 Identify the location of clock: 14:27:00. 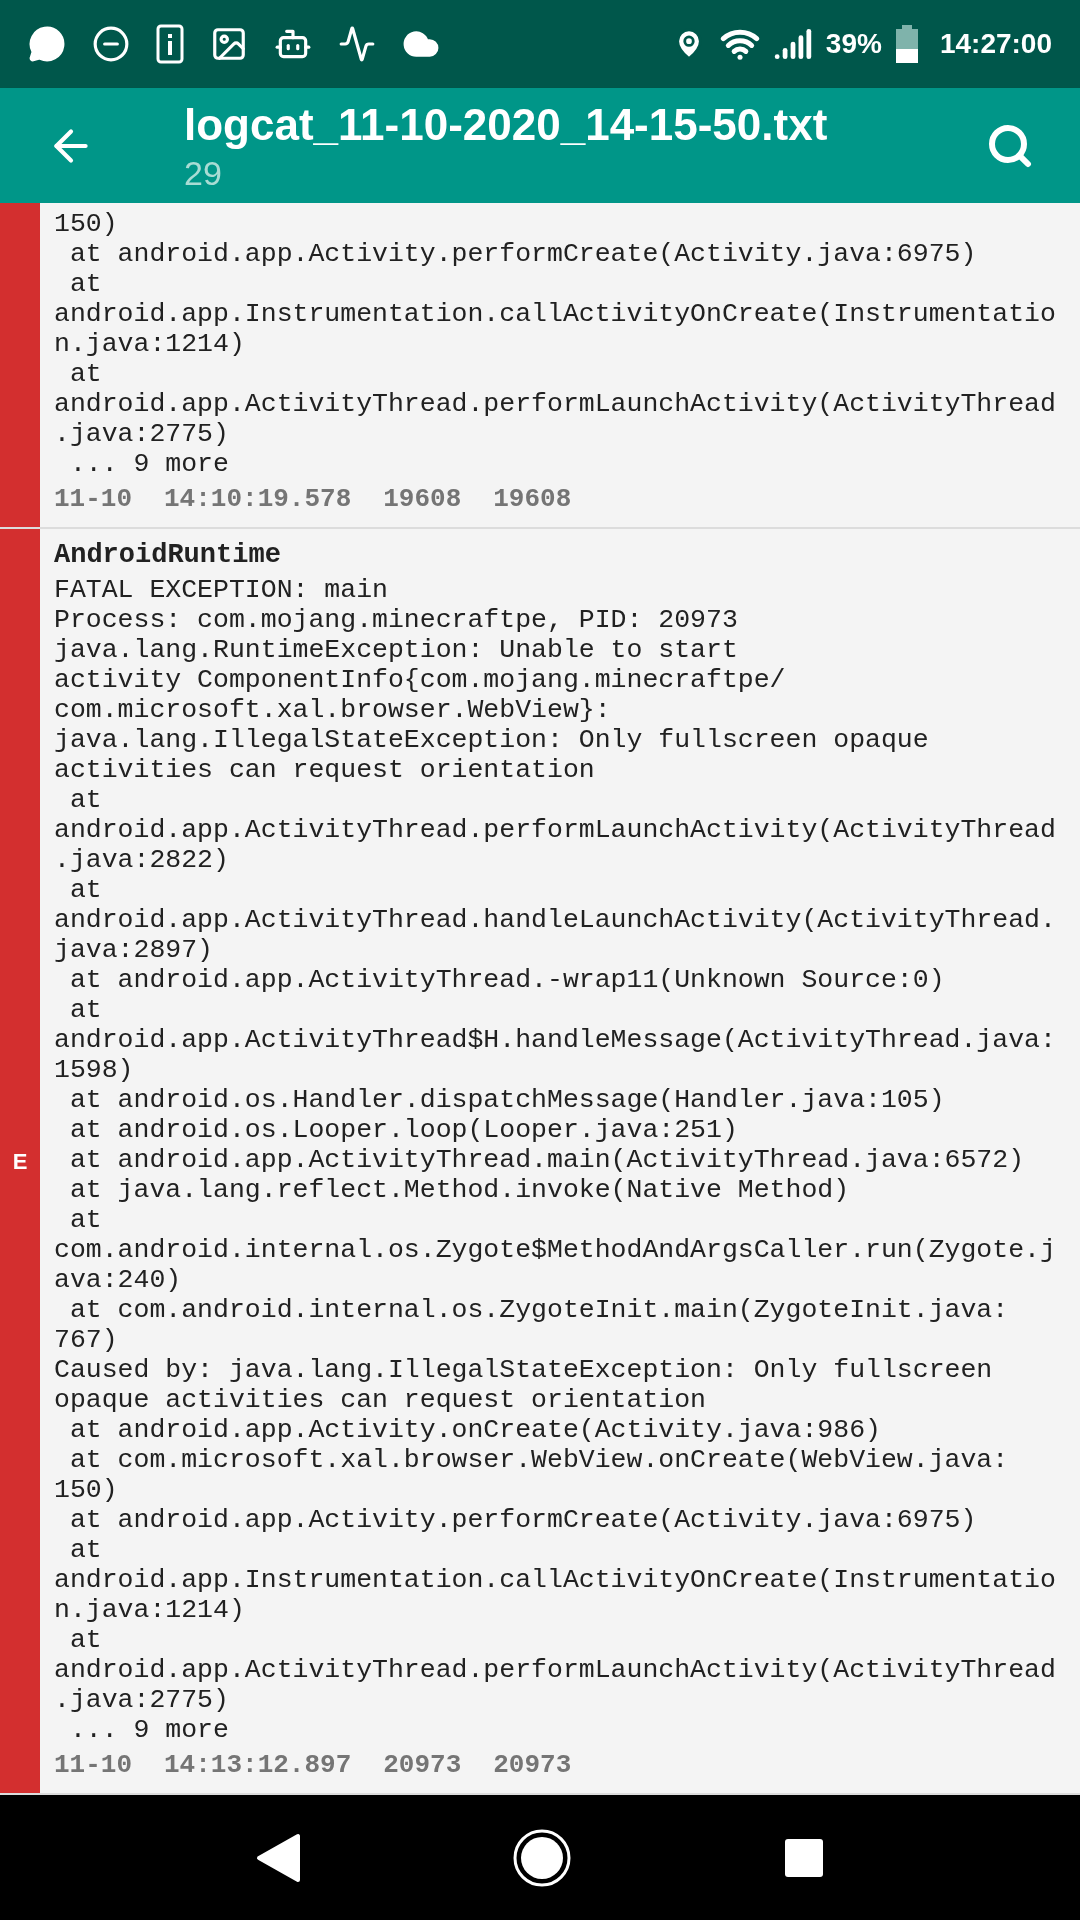
(995, 44).